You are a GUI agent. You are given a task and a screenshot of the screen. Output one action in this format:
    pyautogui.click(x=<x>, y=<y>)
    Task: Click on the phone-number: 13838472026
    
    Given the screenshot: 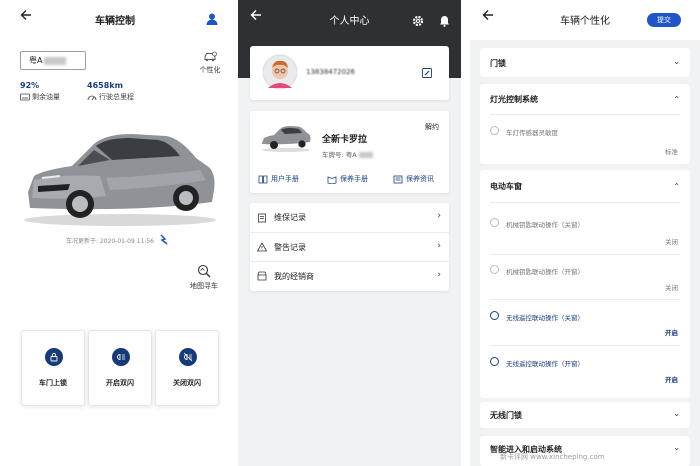 What is the action you would take?
    pyautogui.click(x=330, y=72)
    